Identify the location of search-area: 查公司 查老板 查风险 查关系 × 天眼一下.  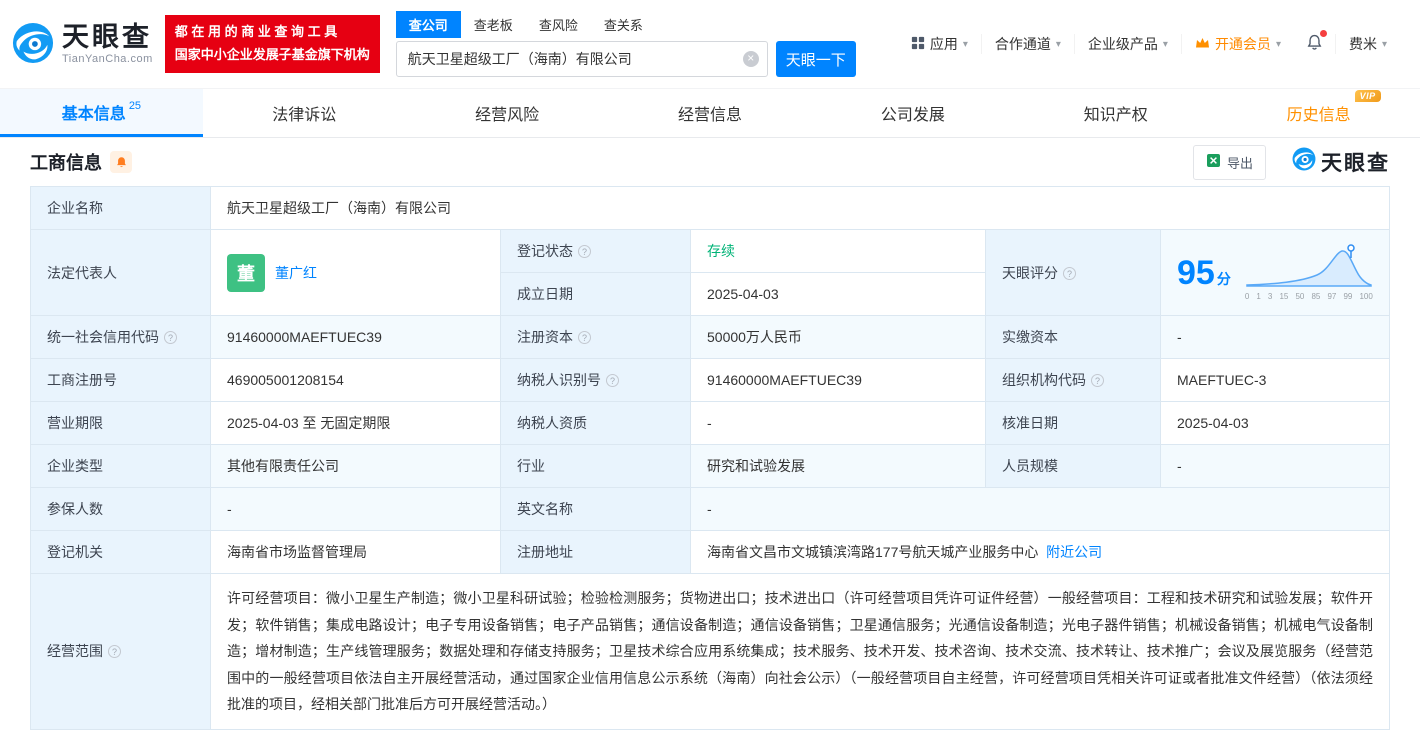
(625, 44).